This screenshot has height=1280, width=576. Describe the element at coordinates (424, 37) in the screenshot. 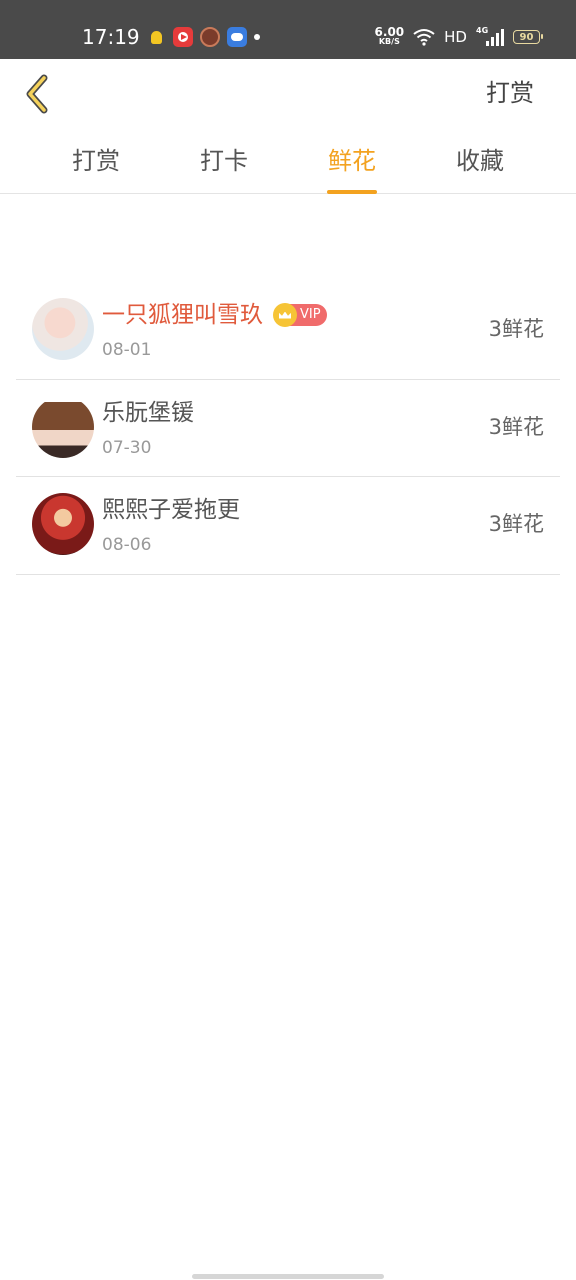

I see `wifi-icon` at that location.